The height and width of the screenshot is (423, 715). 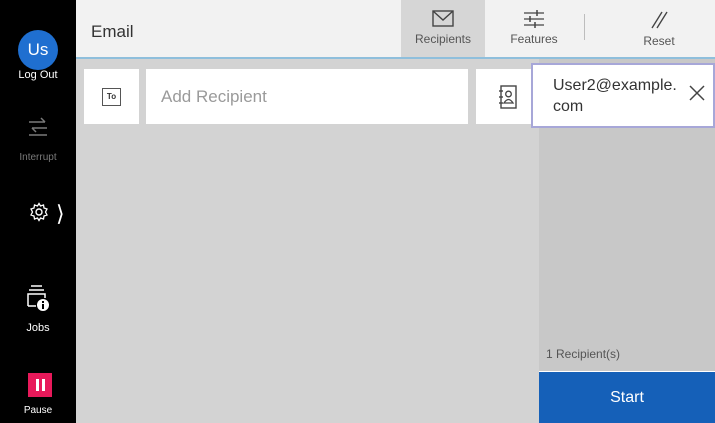 I want to click on features-tab-label: Features, so click(x=534, y=39).